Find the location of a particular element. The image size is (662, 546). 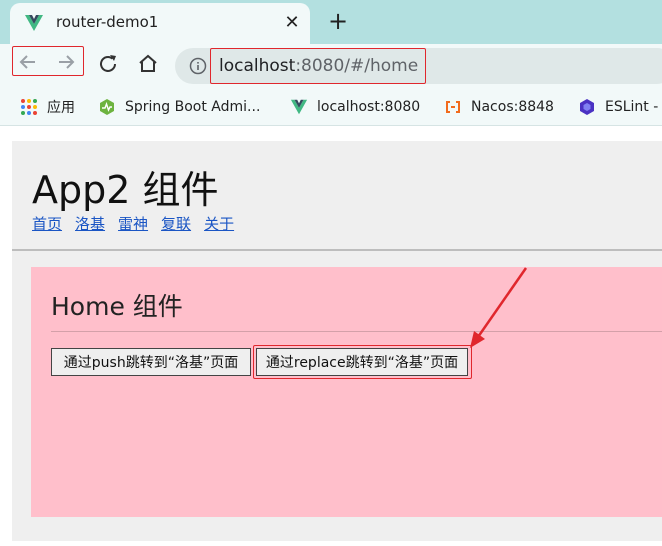

nav-link-home: 首页 is located at coordinates (47, 223).